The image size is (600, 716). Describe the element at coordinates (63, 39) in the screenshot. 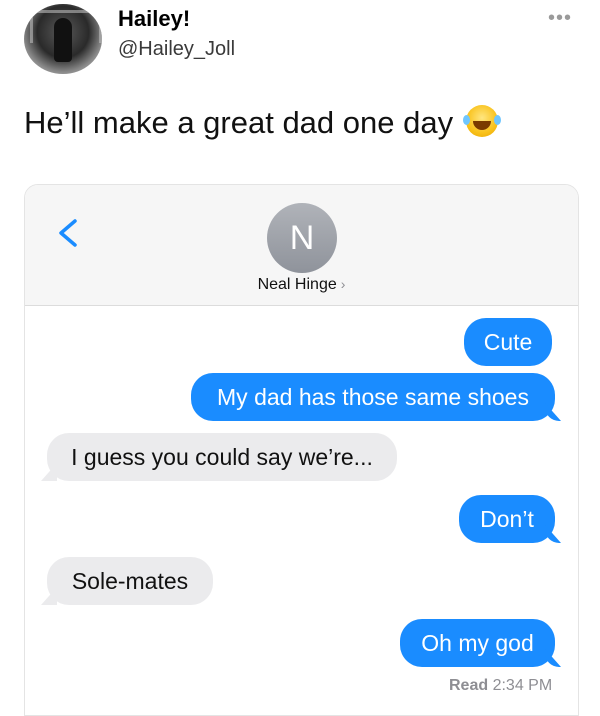

I see `user-avatar` at that location.